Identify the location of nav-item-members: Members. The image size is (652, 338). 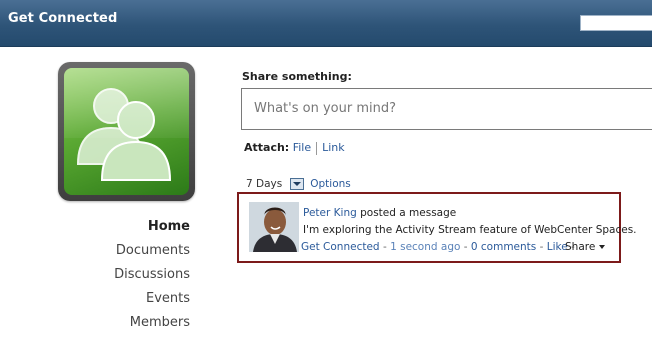
(152, 323).